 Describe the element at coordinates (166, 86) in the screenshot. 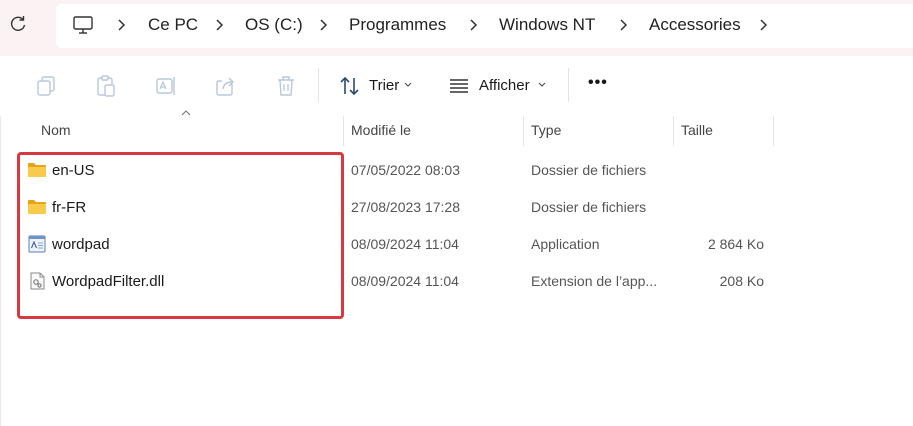

I see `rename-icon` at that location.